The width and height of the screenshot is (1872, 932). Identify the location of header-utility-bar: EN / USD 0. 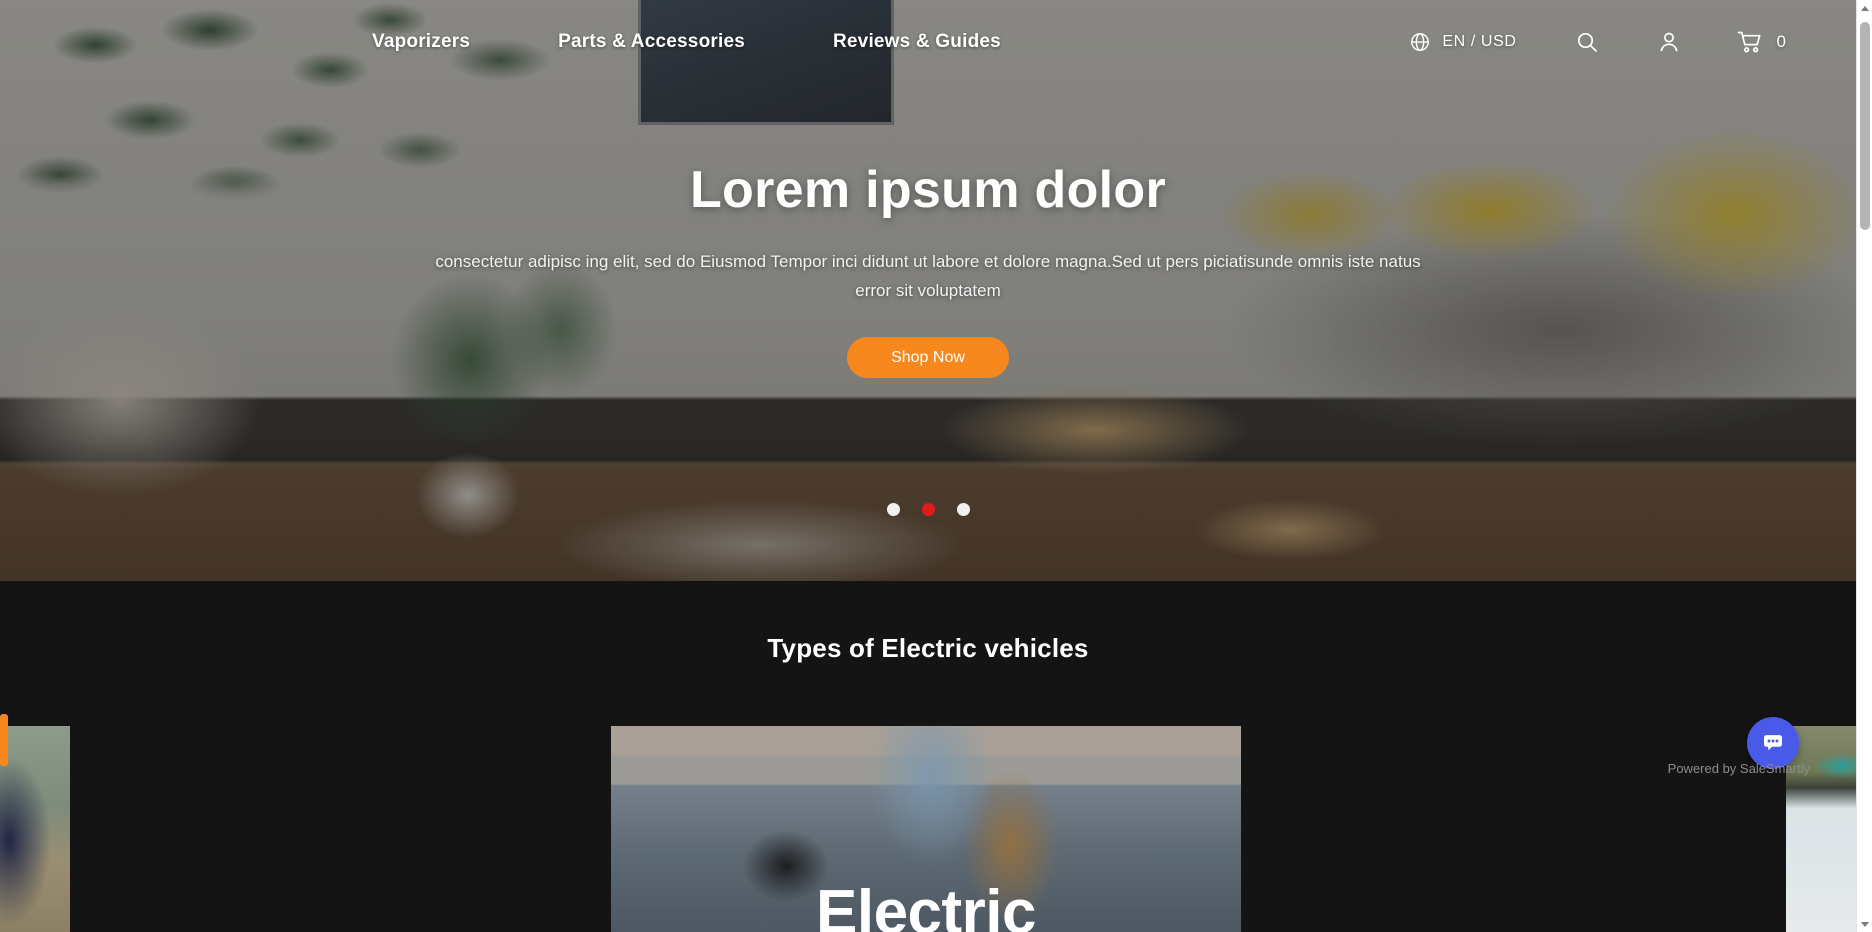
(1597, 42).